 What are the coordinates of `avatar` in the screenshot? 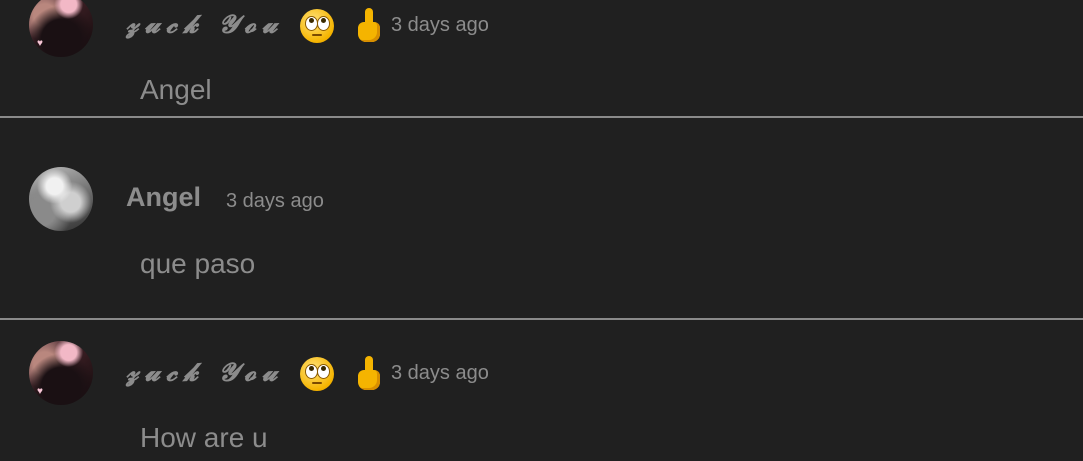 It's located at (61, 199).